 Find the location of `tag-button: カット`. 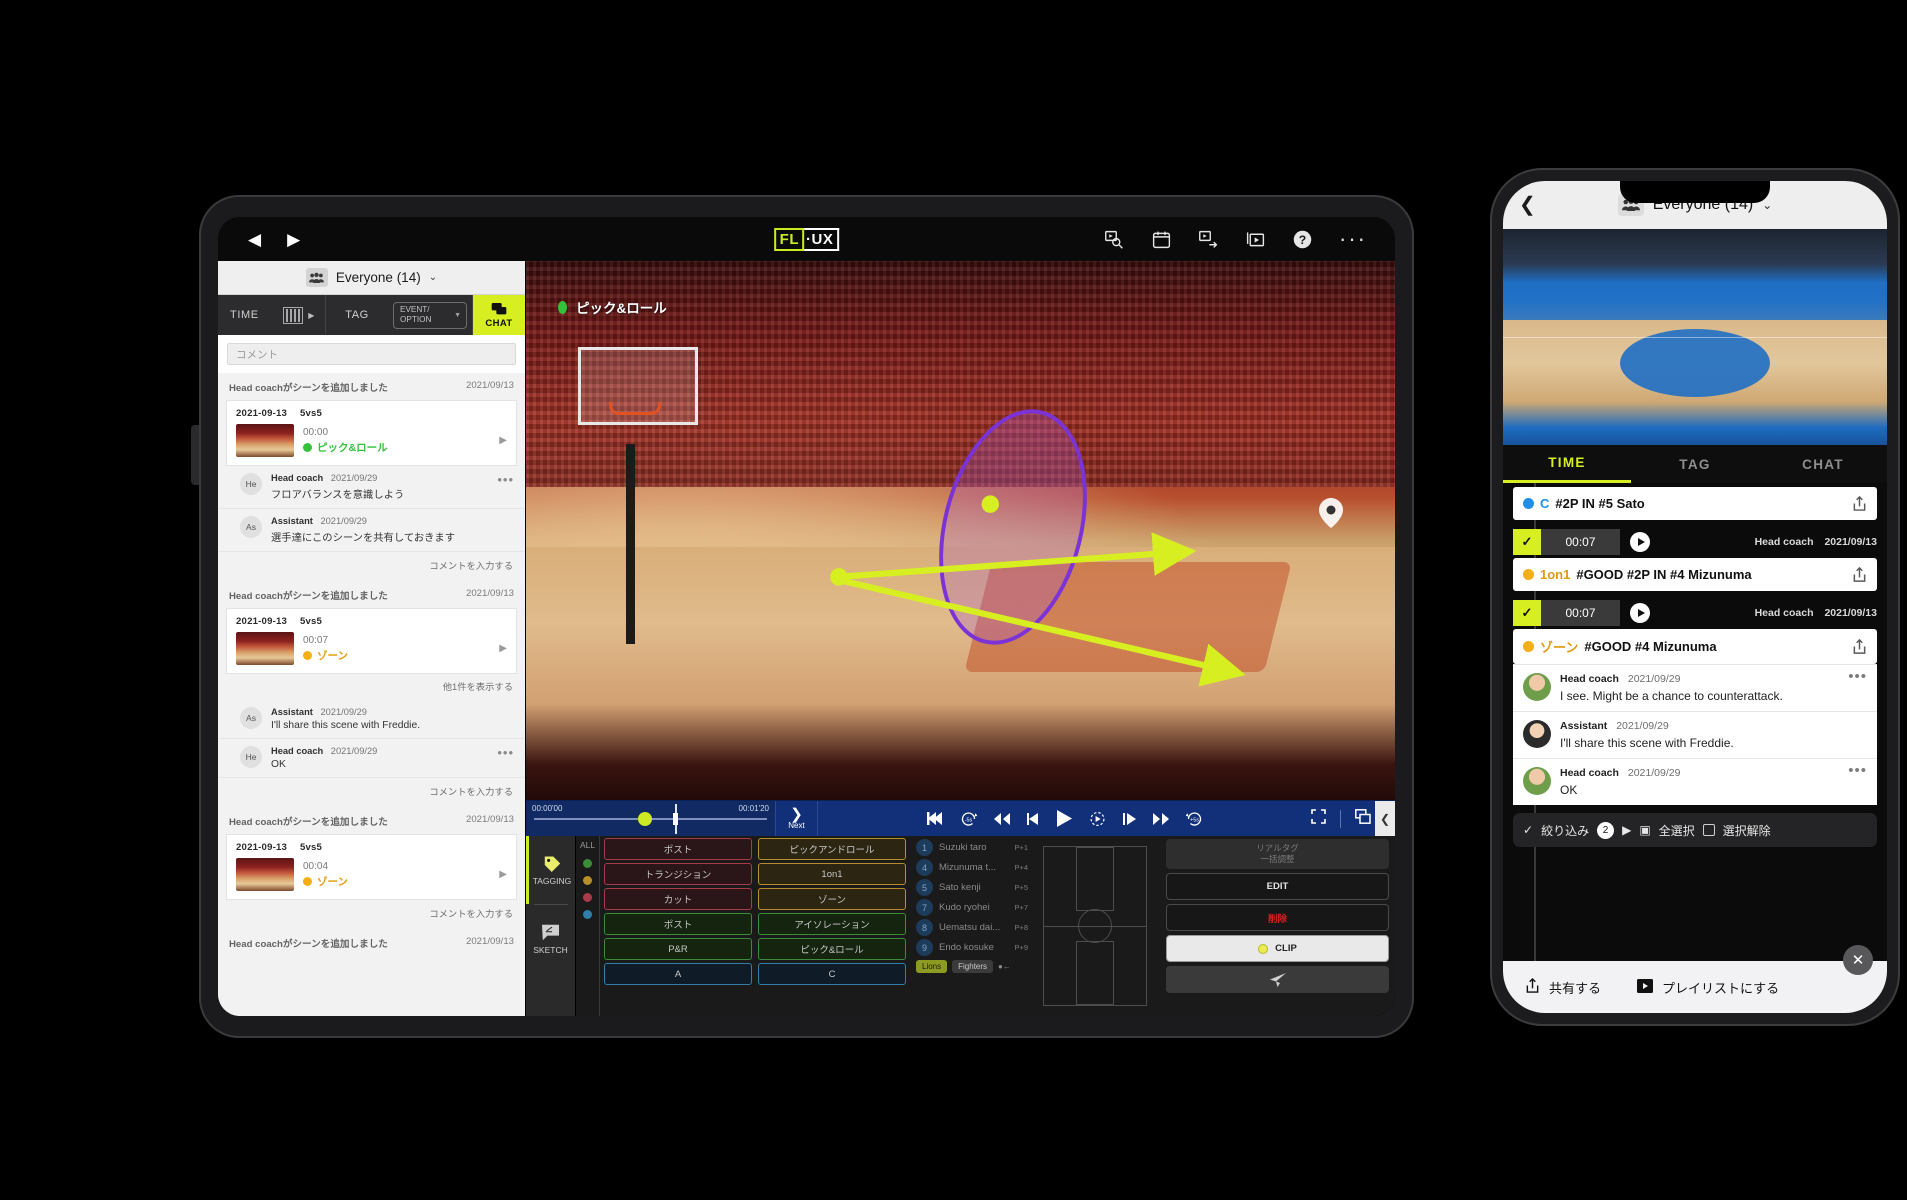

tag-button: カット is located at coordinates (678, 899).